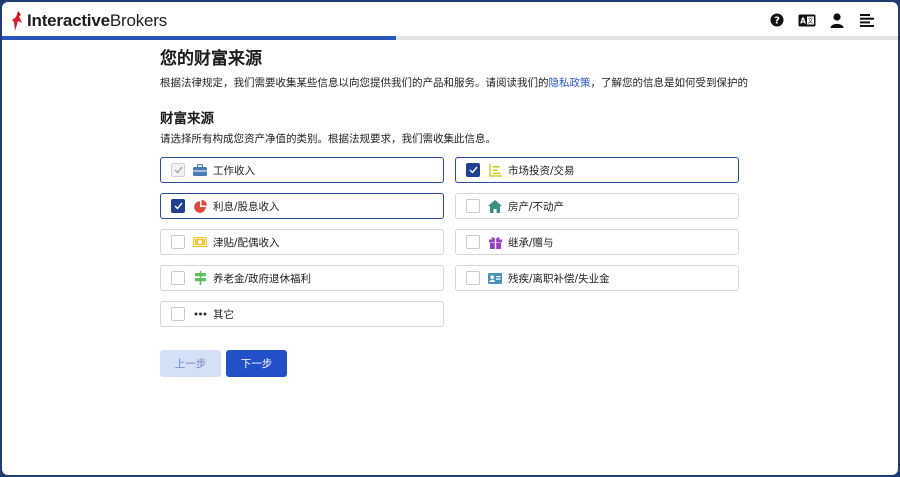 Image resolution: width=900 pixels, height=477 pixels. What do you see at coordinates (17, 21) in the screenshot?
I see `ib-logo-icon` at bounding box center [17, 21].